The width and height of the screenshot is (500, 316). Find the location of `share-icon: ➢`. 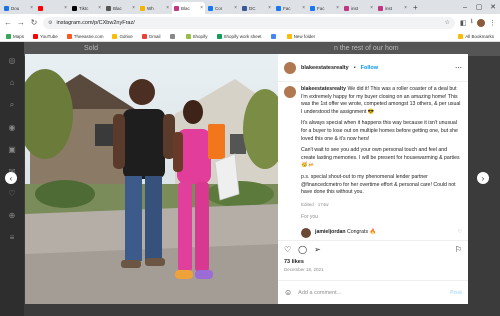

share-icon: ➢ is located at coordinates (317, 249).